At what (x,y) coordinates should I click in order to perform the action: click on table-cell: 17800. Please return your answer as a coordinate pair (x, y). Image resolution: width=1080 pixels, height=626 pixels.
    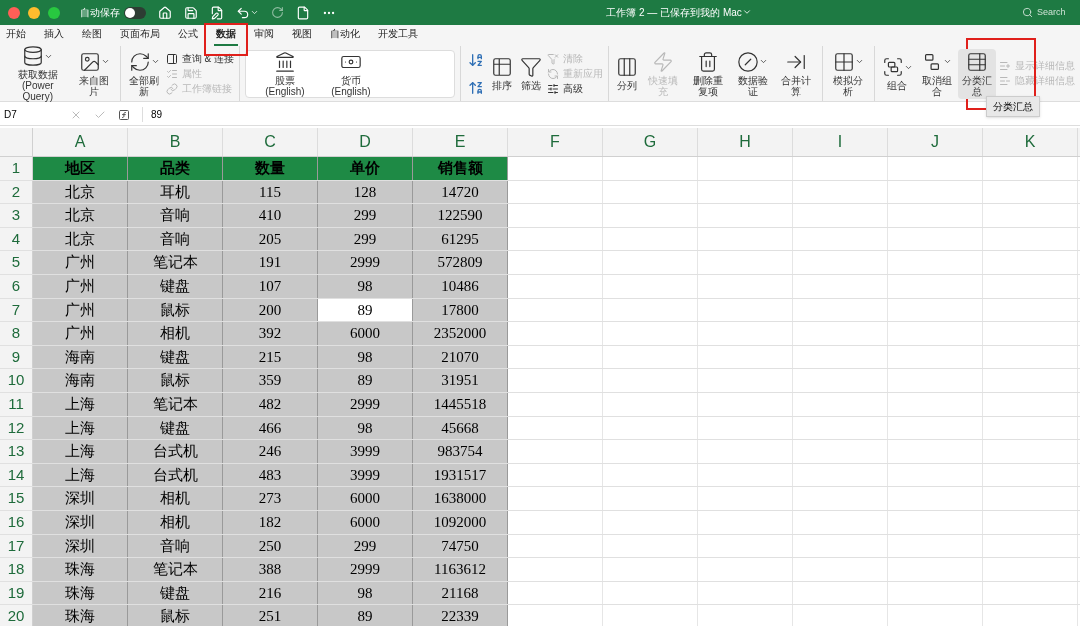
    Looking at the image, I should click on (460, 310).